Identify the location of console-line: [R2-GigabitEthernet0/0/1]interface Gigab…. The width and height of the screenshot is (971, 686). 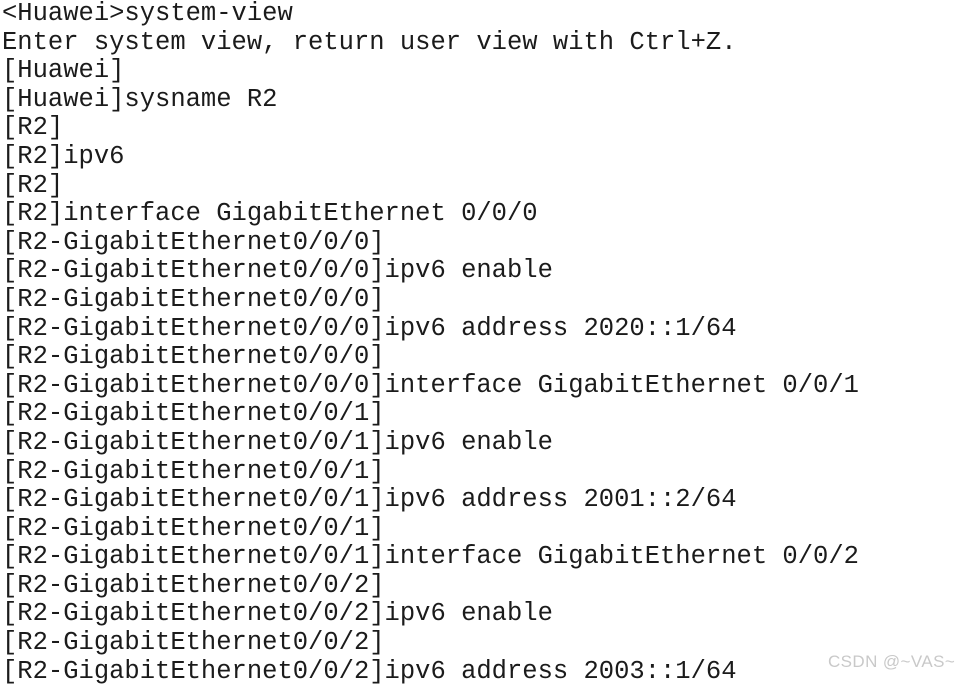
(430, 557).